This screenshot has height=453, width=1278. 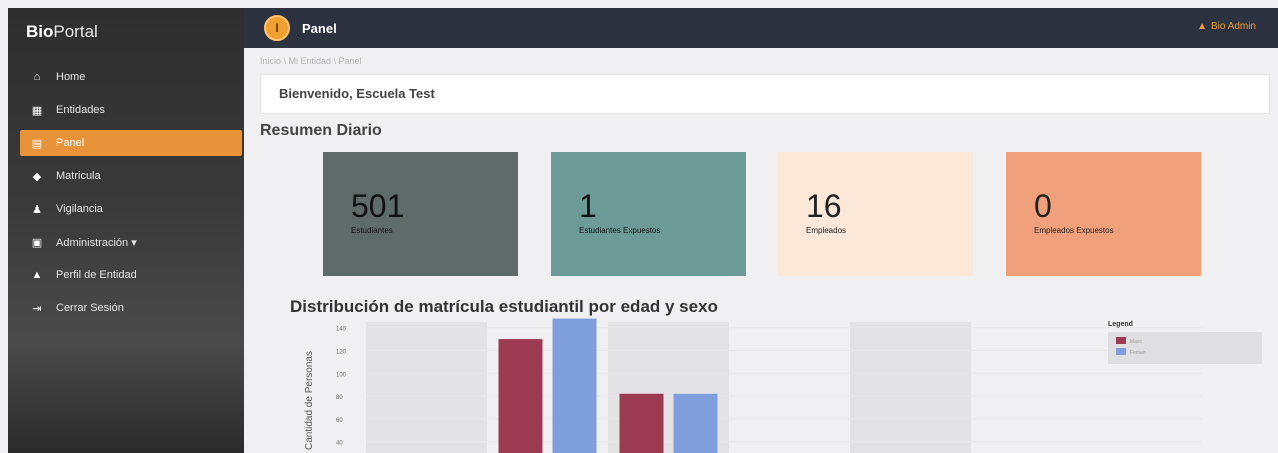 I want to click on y-tick-label: 120, so click(x=341, y=352).